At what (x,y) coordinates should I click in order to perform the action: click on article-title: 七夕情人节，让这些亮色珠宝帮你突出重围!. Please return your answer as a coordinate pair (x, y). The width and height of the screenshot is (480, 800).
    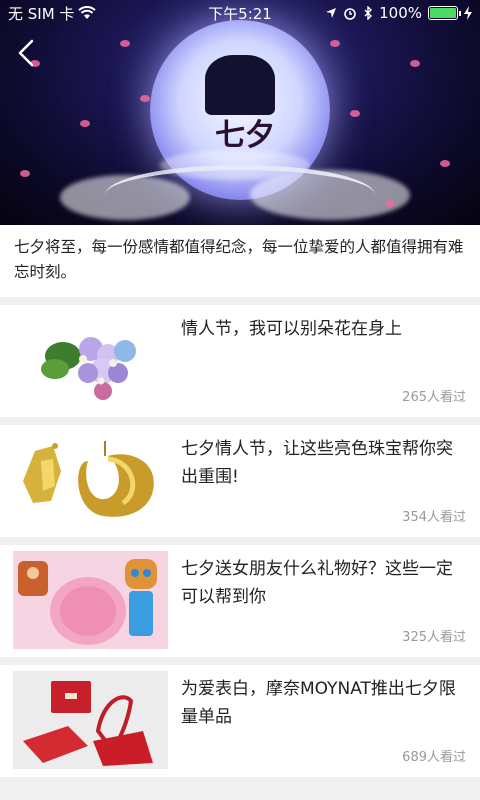
    Looking at the image, I should click on (317, 463).